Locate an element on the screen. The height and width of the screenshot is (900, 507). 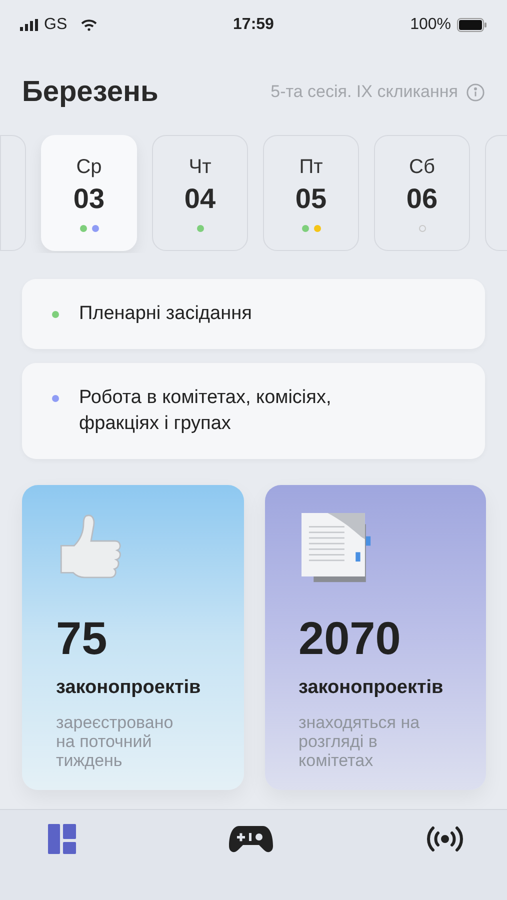
day-card: Сб 06 is located at coordinates (422, 193).